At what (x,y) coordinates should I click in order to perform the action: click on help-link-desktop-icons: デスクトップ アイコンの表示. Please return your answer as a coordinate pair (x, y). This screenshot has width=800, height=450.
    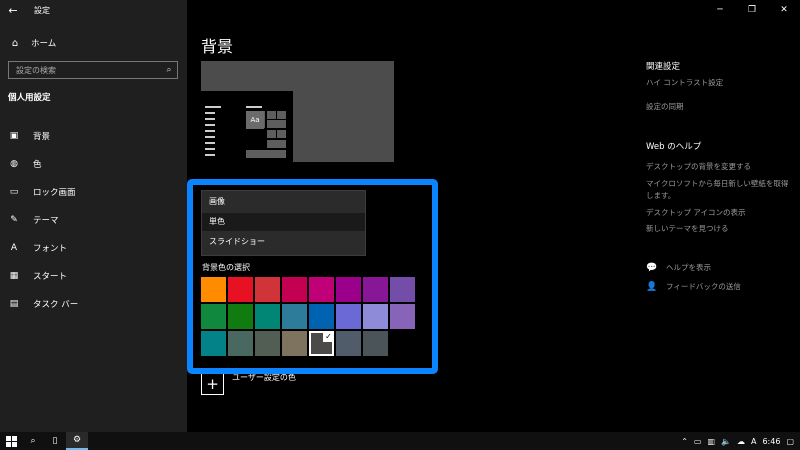
    Looking at the image, I should click on (696, 212).